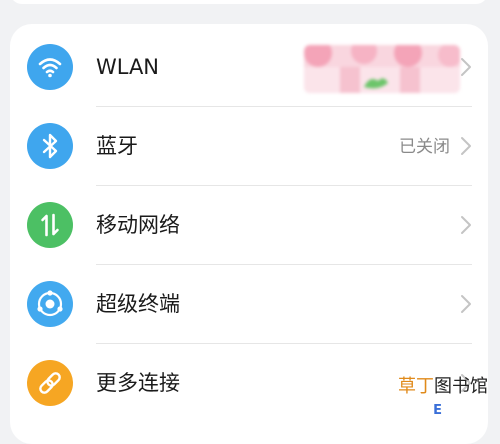  Describe the element at coordinates (50, 304) in the screenshot. I see `super-device-icon` at that location.